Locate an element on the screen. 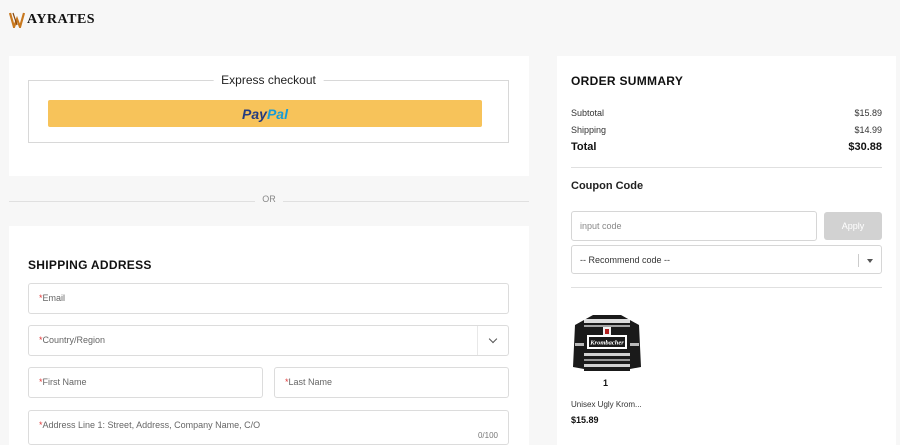 The height and width of the screenshot is (445, 900). select-separator is located at coordinates (858, 260).